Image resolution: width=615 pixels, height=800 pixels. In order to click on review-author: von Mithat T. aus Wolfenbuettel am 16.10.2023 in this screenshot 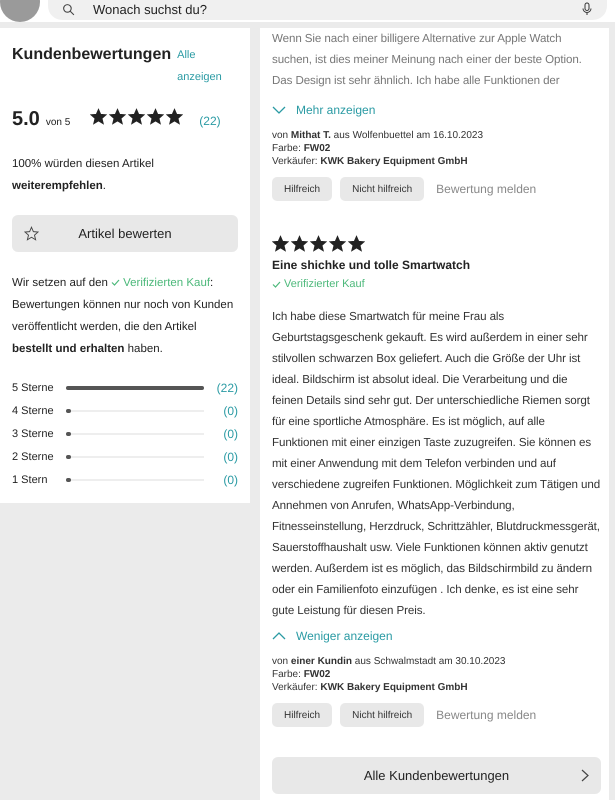, I will do `click(378, 135)`.